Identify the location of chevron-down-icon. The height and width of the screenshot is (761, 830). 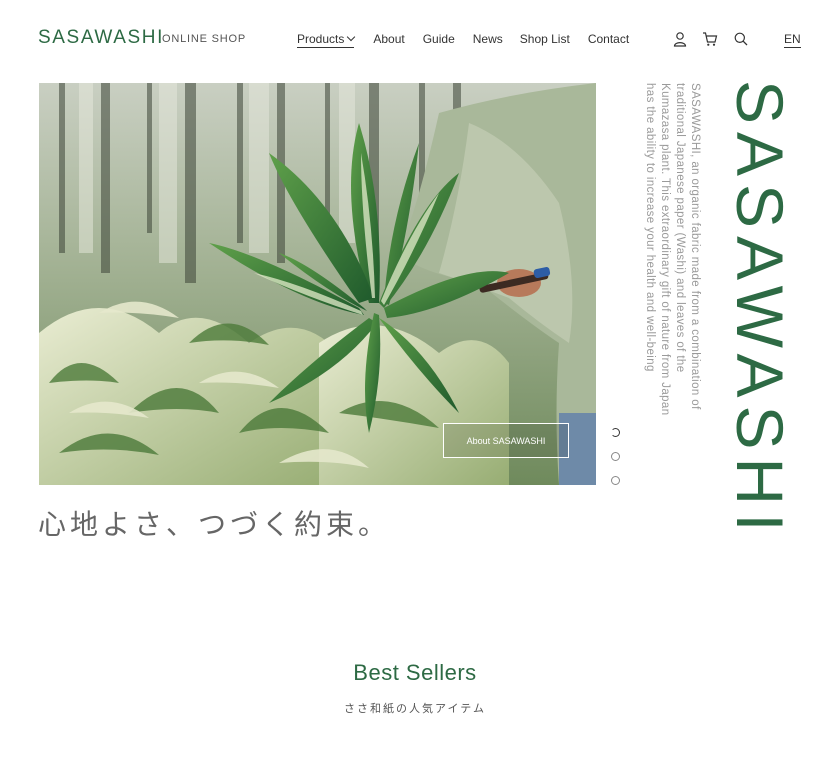
(351, 37).